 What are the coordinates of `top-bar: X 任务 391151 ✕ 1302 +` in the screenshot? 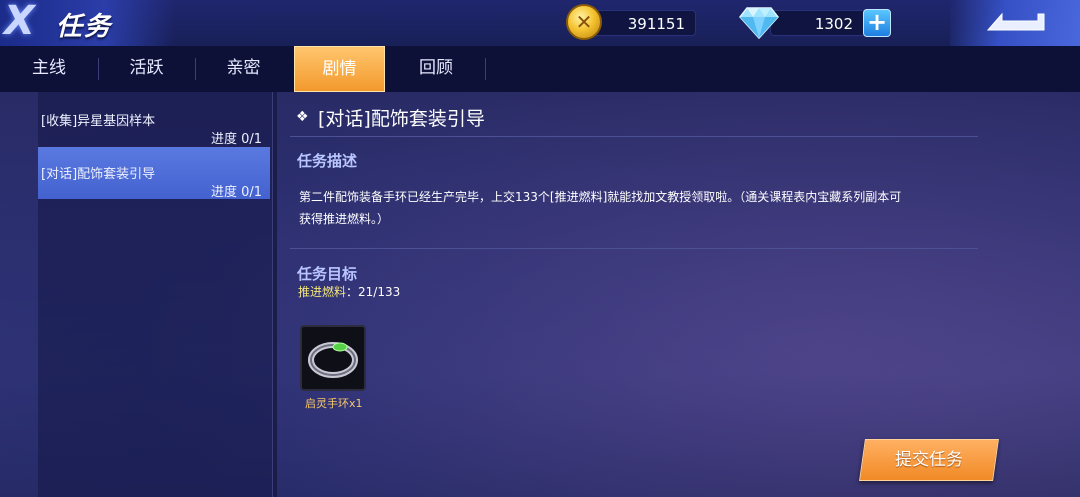 It's located at (540, 23).